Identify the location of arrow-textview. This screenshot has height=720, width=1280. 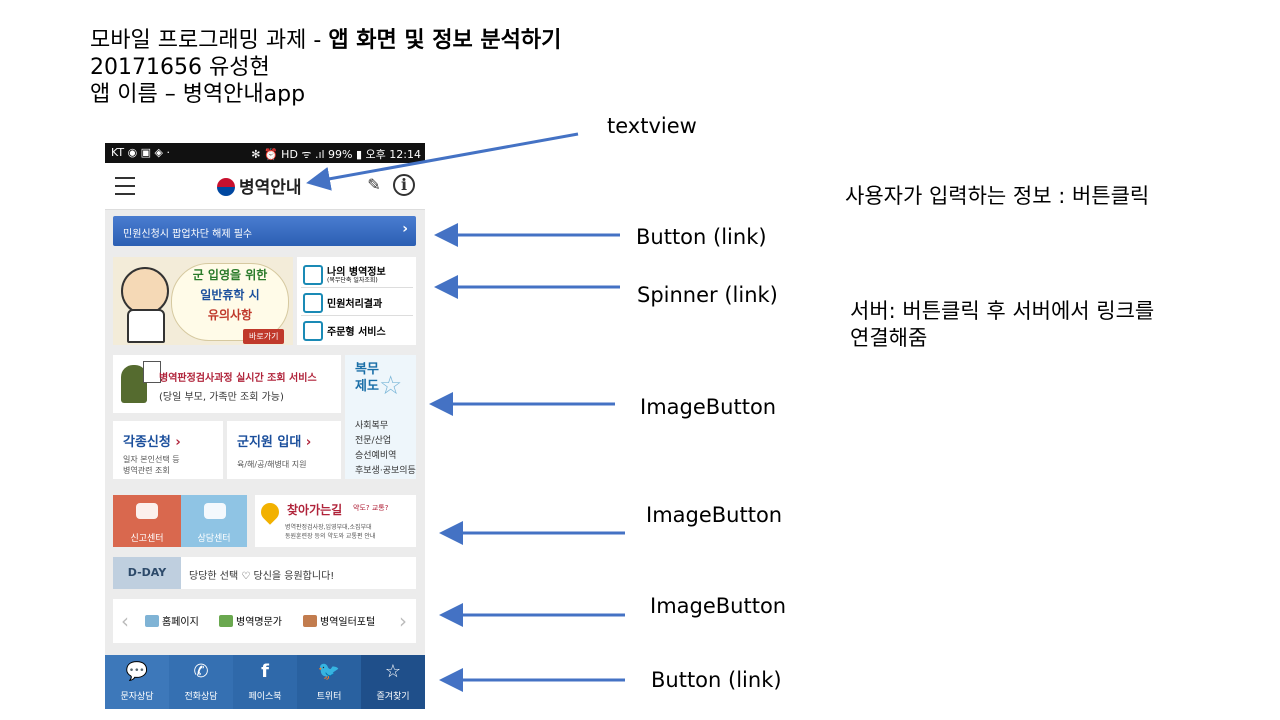
(442, 161).